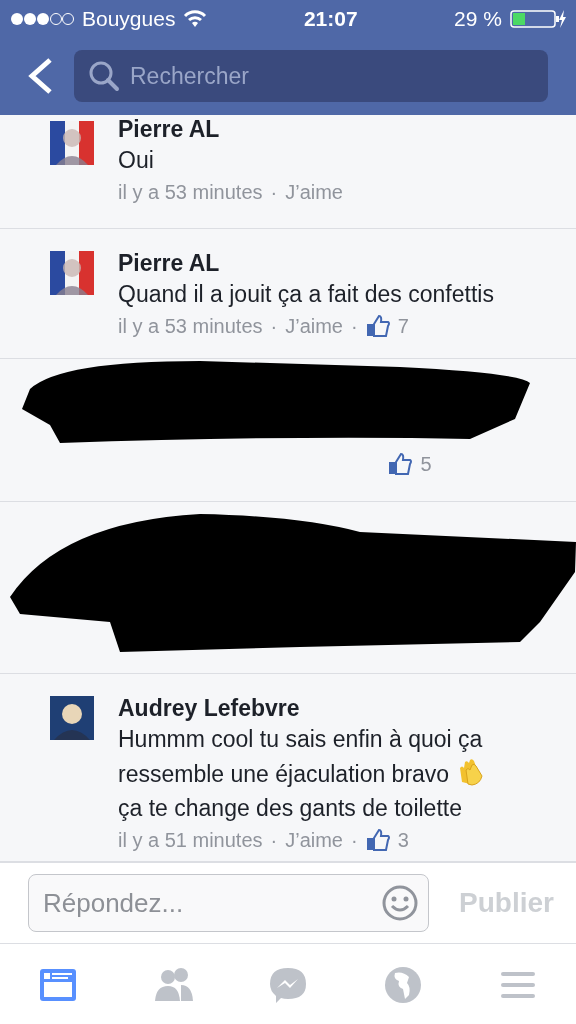 This screenshot has height=1024, width=576. I want to click on like-count: 5, so click(426, 464).